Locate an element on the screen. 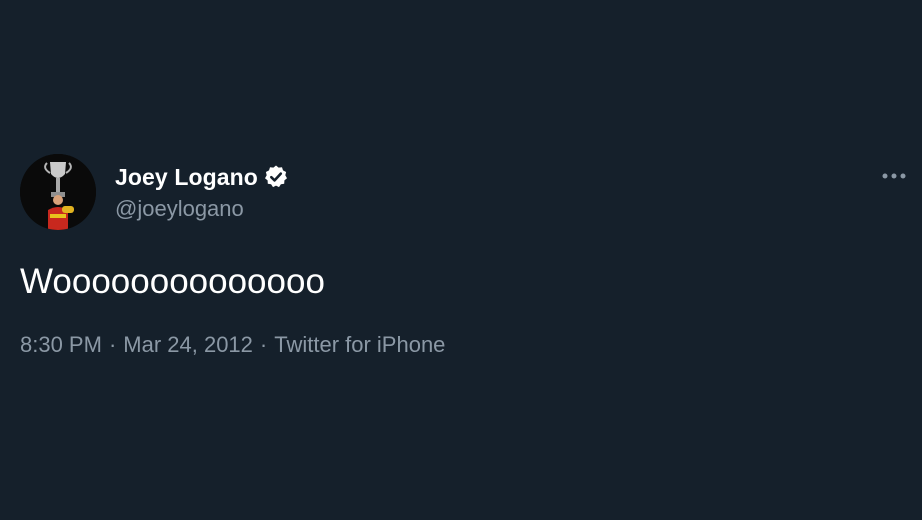  user-handle: @joeylogano is located at coordinates (202, 209).